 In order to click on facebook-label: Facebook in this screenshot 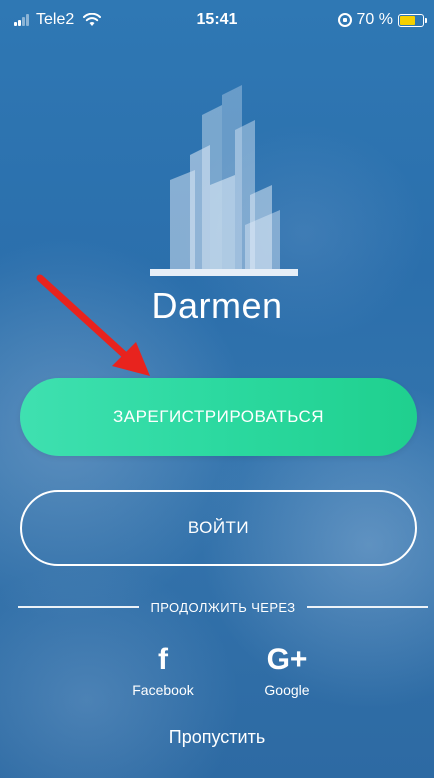, I will do `click(163, 690)`.